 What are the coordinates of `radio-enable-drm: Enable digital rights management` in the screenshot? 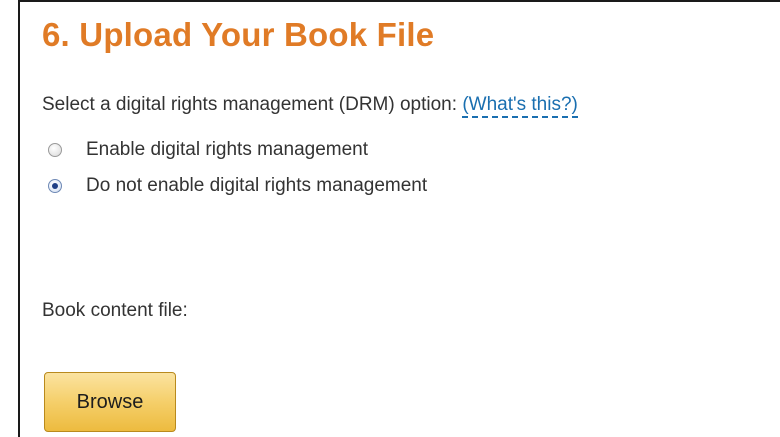 It's located at (208, 150).